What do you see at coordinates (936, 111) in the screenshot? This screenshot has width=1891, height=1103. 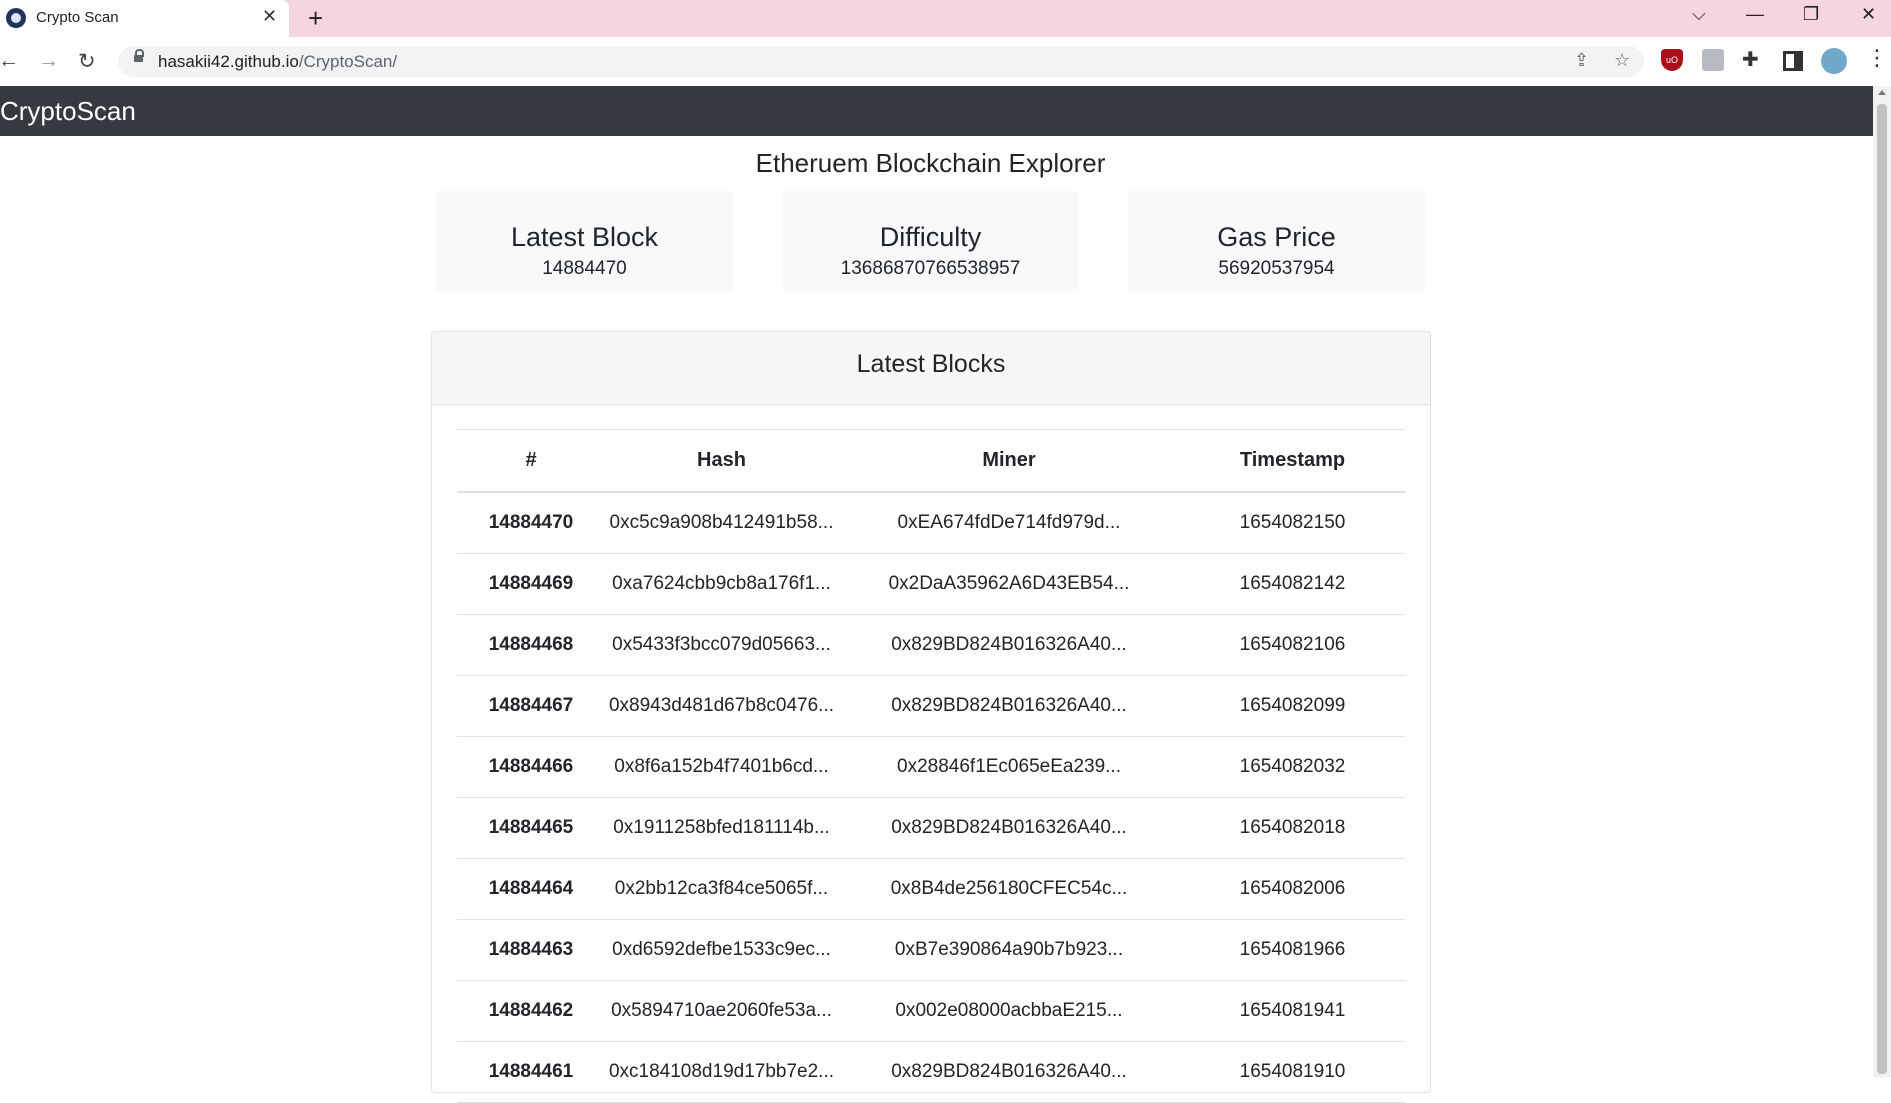 I see `site-navbar: CryptoScan` at bounding box center [936, 111].